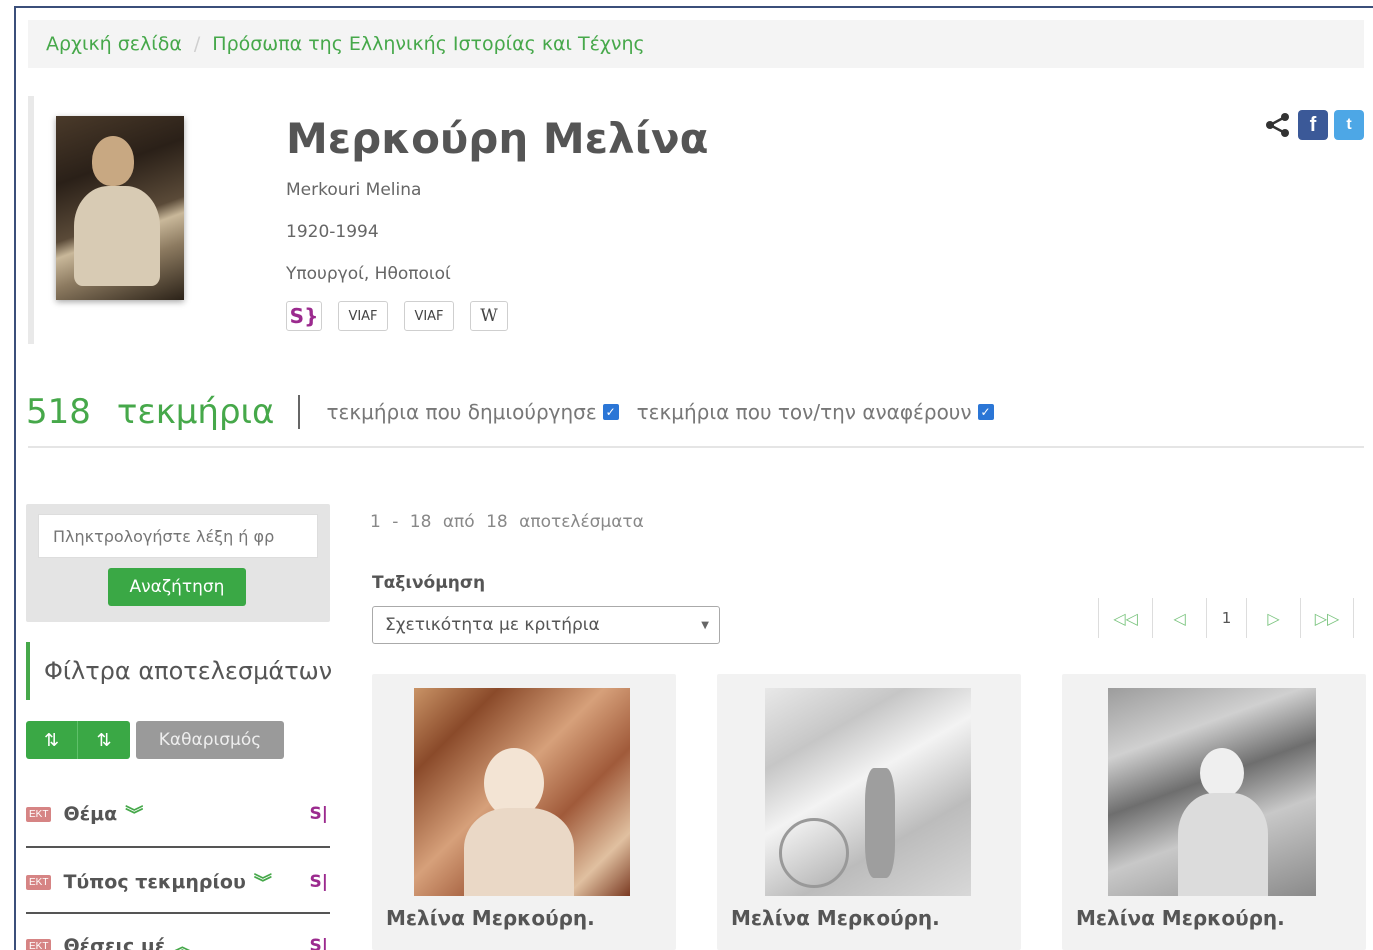  I want to click on section-divider, so click(696, 447).